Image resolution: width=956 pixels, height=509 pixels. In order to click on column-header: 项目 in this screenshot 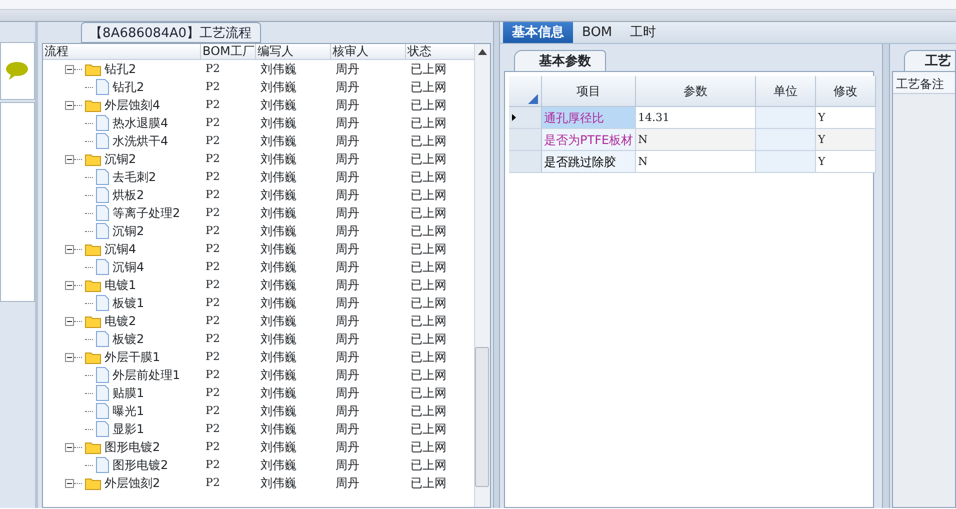, I will do `click(589, 91)`.